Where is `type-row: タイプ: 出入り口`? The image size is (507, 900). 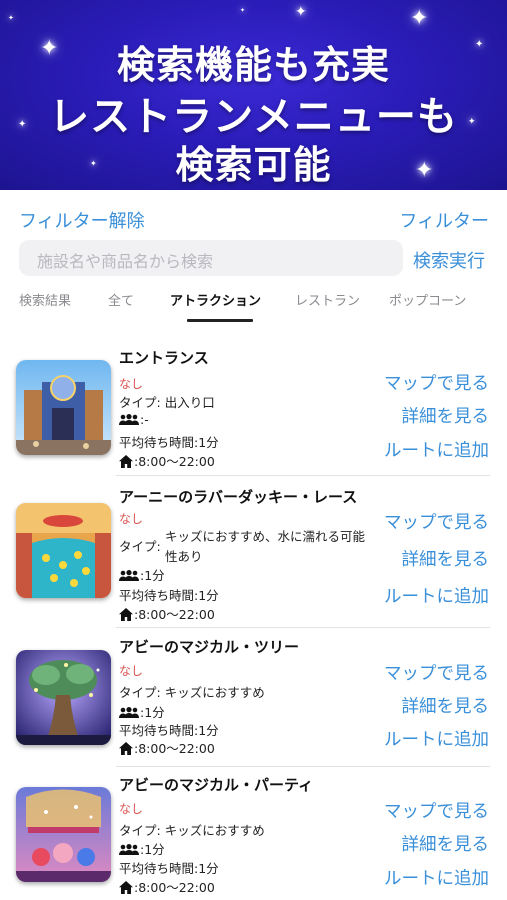
type-row: タイプ: 出入り口 is located at coordinates (167, 401).